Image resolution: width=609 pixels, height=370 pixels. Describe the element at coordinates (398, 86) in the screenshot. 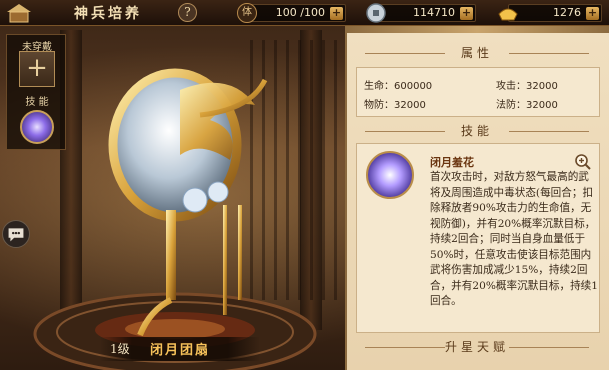

I see `attr-hp: 生命：600000` at that location.